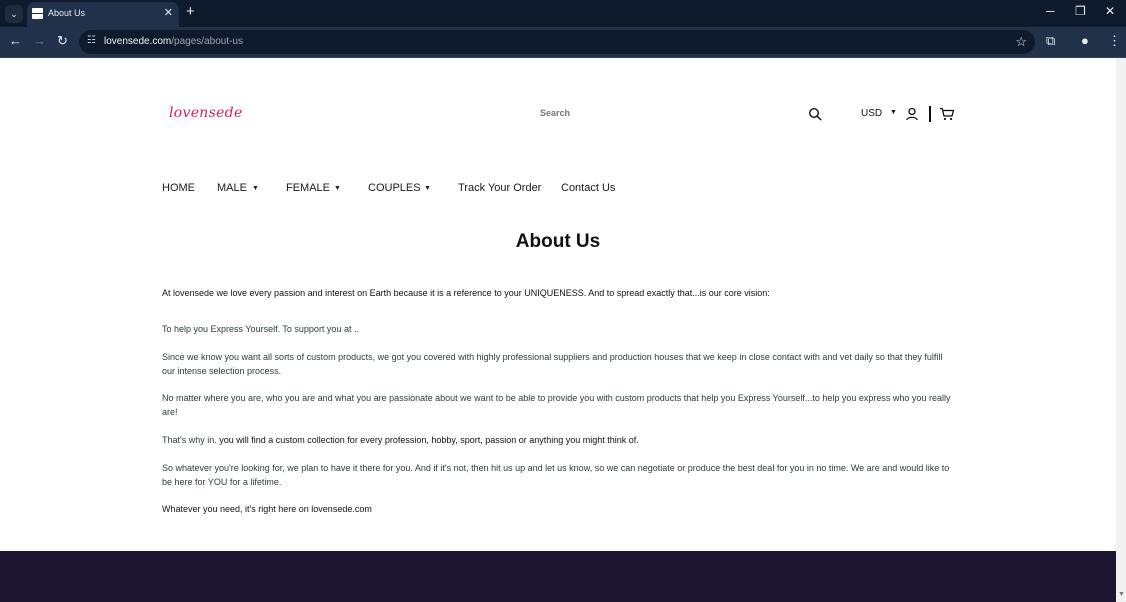  Describe the element at coordinates (39, 40) in the screenshot. I see `forward-icon: →` at that location.